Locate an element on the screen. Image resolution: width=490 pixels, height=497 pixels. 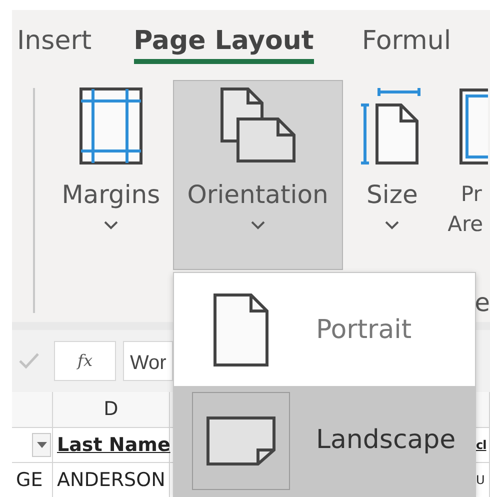
portrait-page-icon is located at coordinates (241, 330).